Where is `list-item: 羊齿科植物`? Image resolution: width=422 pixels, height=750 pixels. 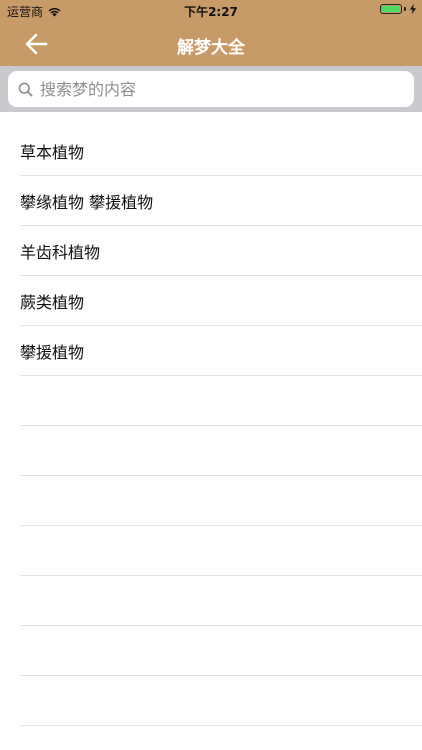 list-item: 羊齿科植物 is located at coordinates (221, 251).